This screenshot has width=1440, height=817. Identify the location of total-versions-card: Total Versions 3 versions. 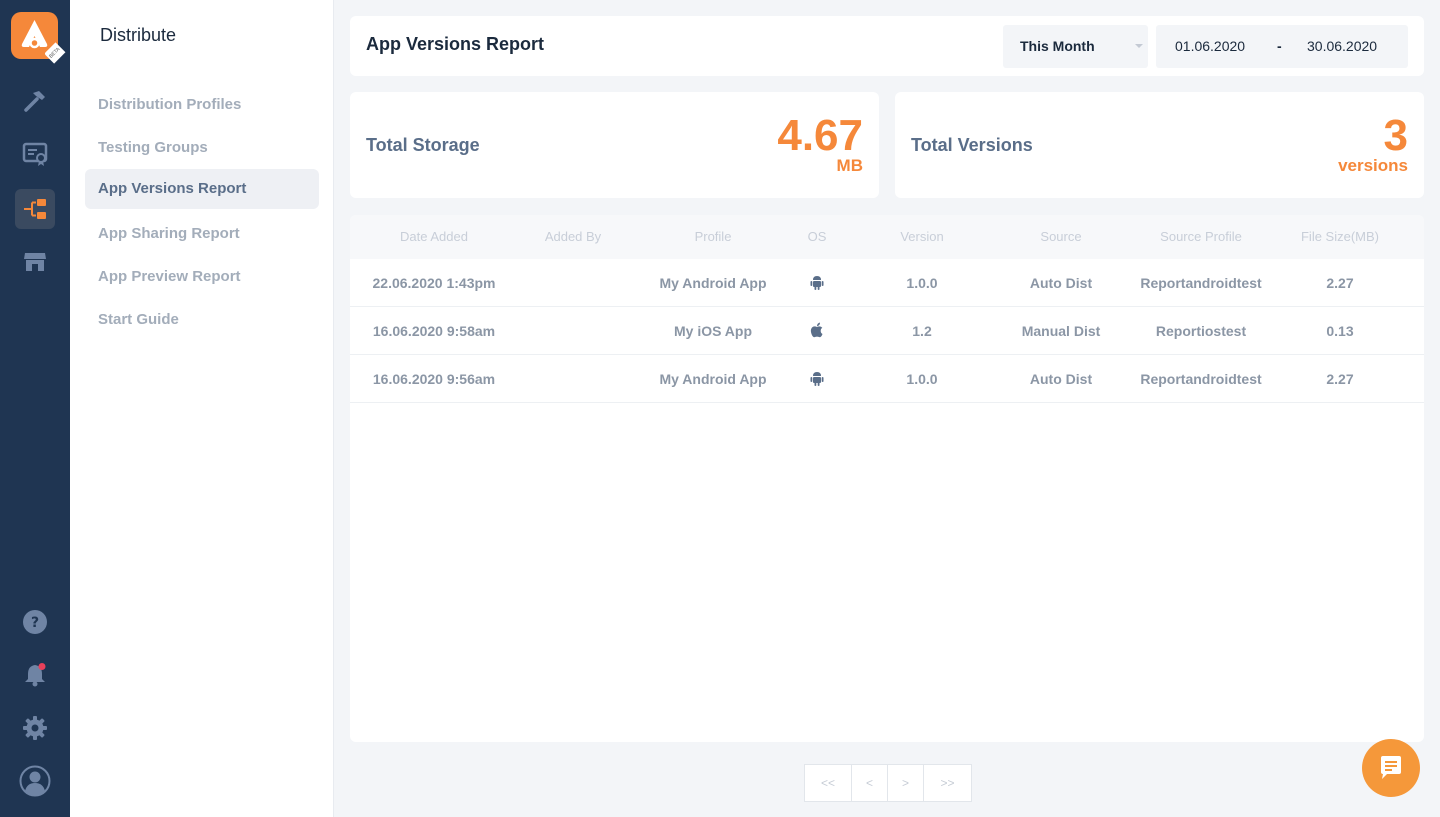
(1159, 145).